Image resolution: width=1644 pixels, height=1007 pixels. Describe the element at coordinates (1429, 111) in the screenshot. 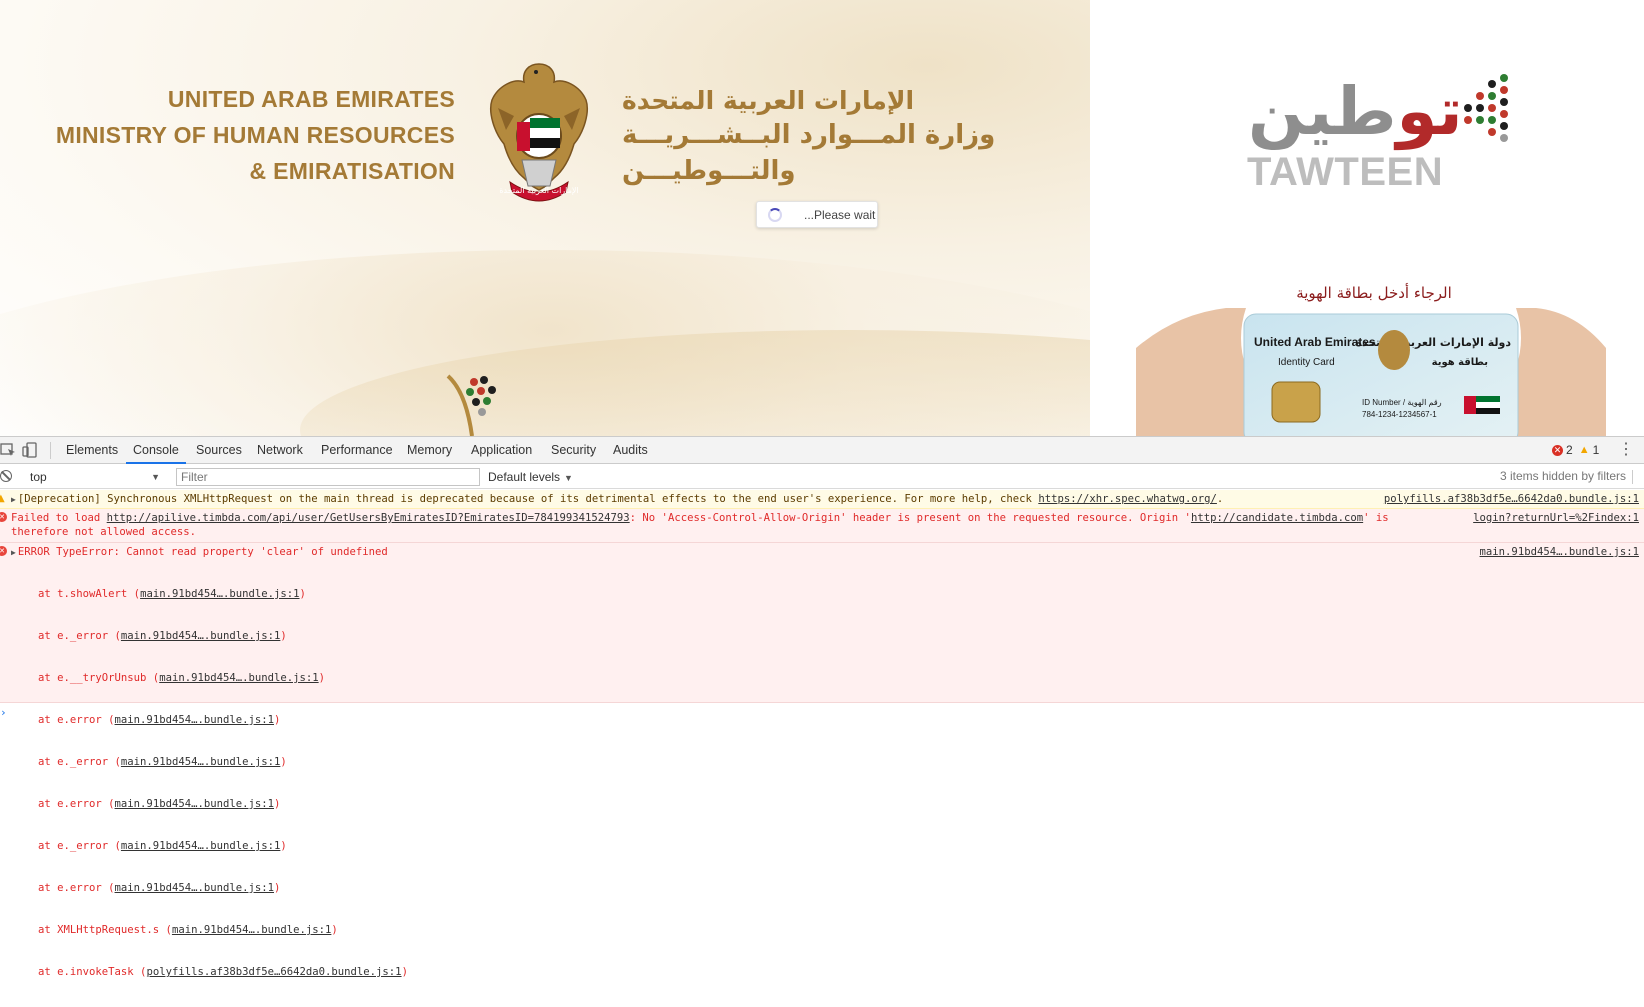

I see `tawteen-logo-ar-accent: تو` at that location.